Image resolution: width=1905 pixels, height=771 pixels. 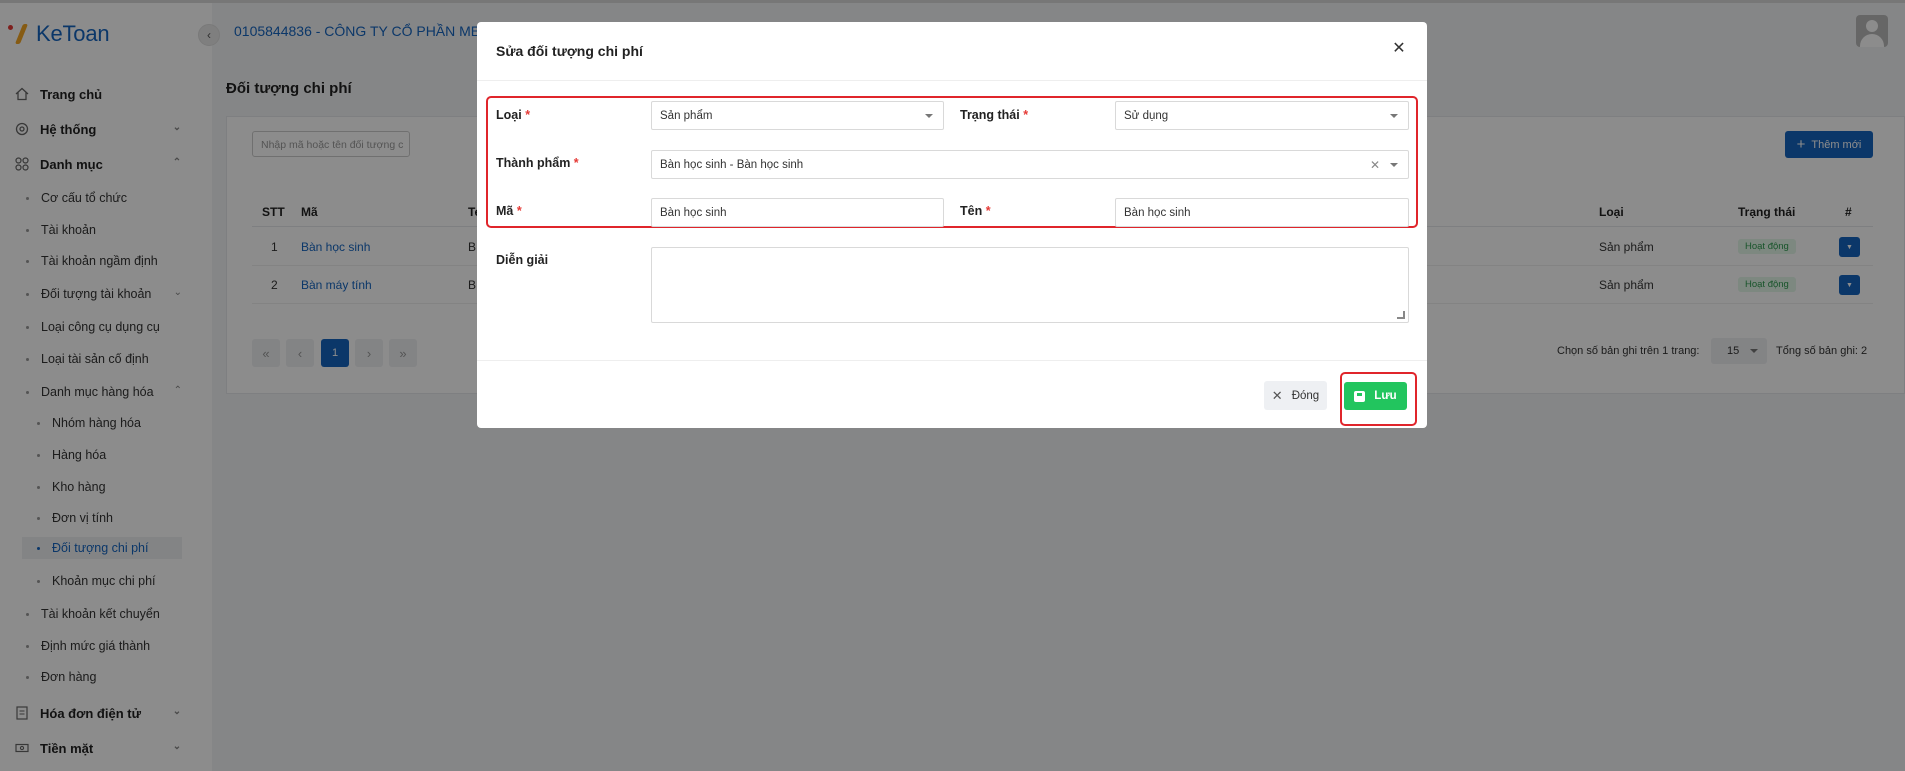 I want to click on clear-icon: ✕, so click(x=1375, y=165).